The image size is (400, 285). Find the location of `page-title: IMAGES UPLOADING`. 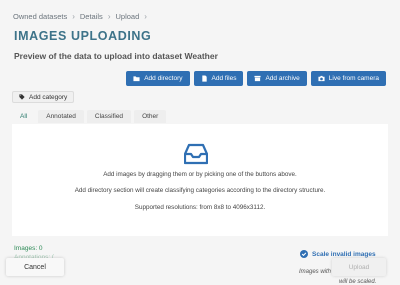

page-title: IMAGES UPLOADING is located at coordinates (83, 36).